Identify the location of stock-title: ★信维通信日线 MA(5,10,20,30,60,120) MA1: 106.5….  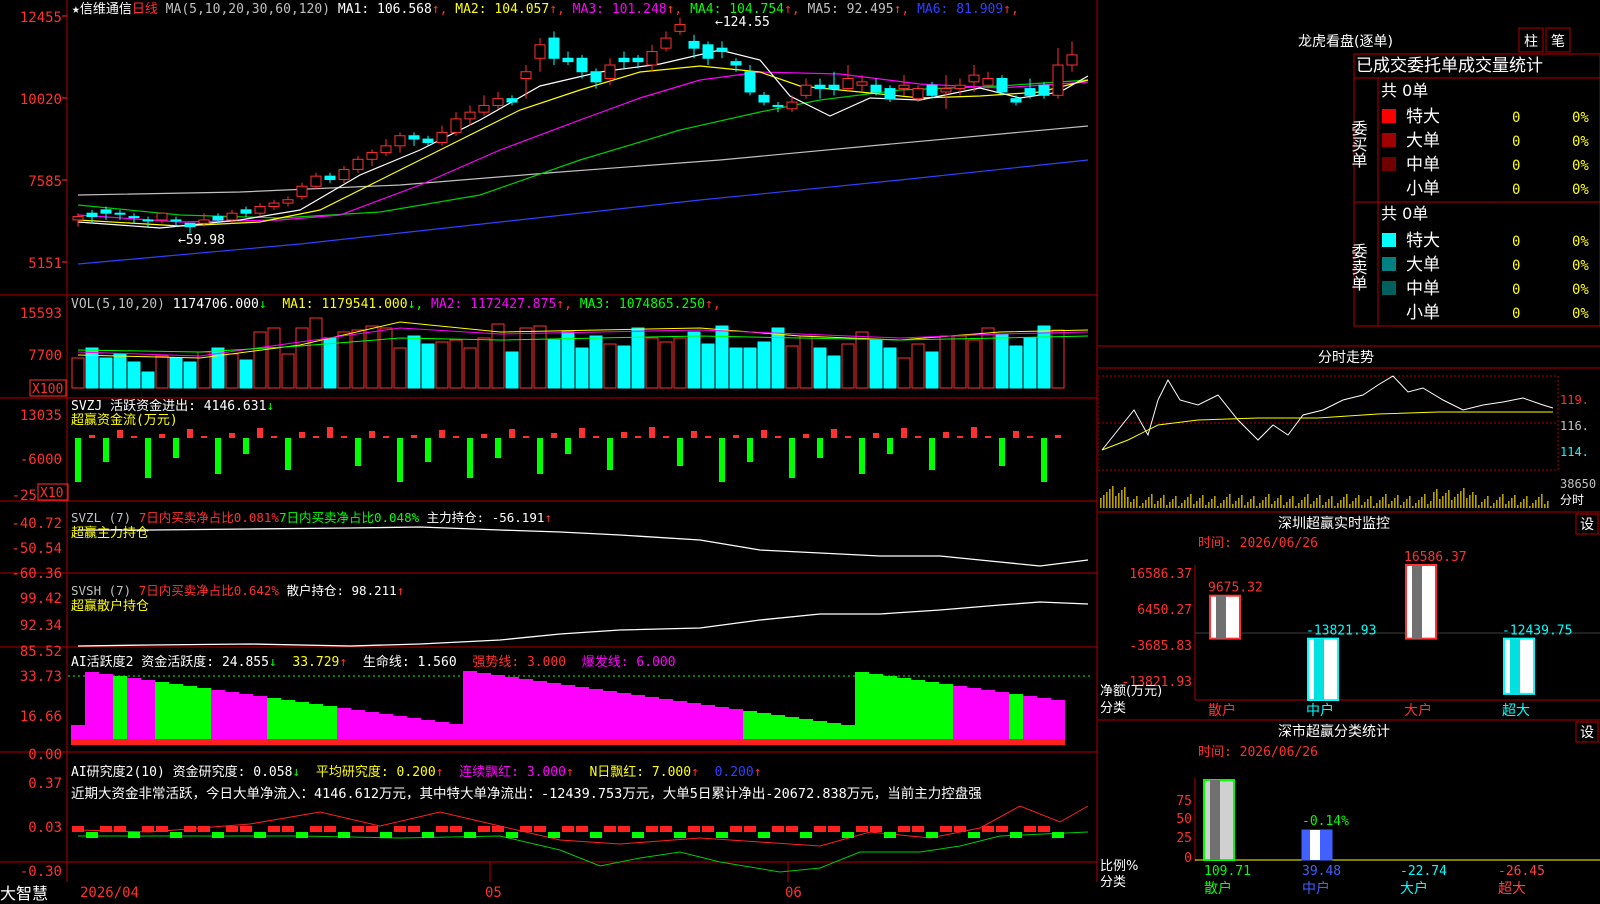
(545, 9).